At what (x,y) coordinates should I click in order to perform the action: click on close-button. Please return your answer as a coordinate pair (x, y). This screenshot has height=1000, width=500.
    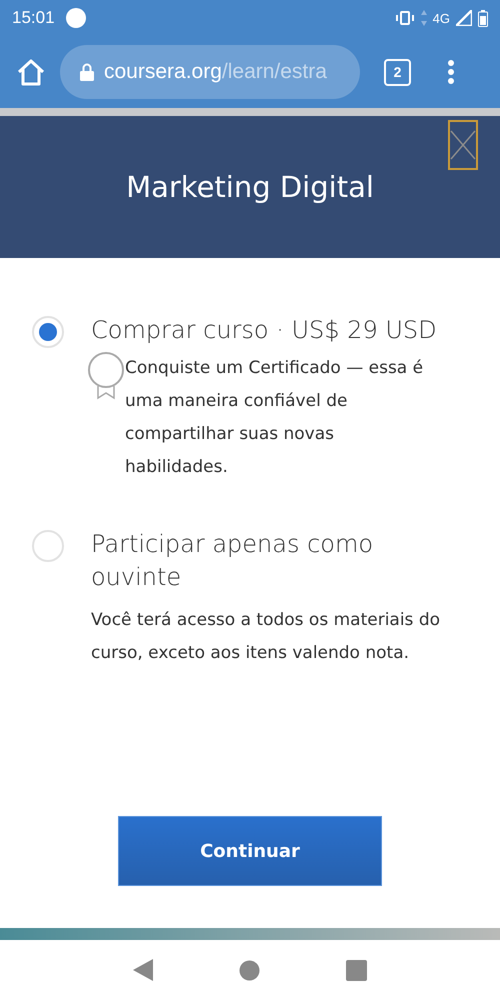
    Looking at the image, I should click on (463, 145).